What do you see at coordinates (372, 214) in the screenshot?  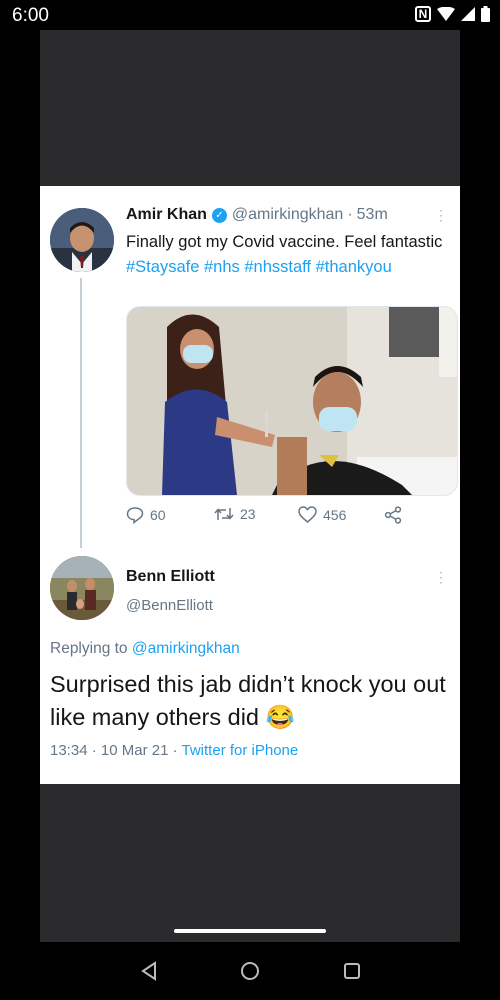 I see `tweet-age: 53m` at bounding box center [372, 214].